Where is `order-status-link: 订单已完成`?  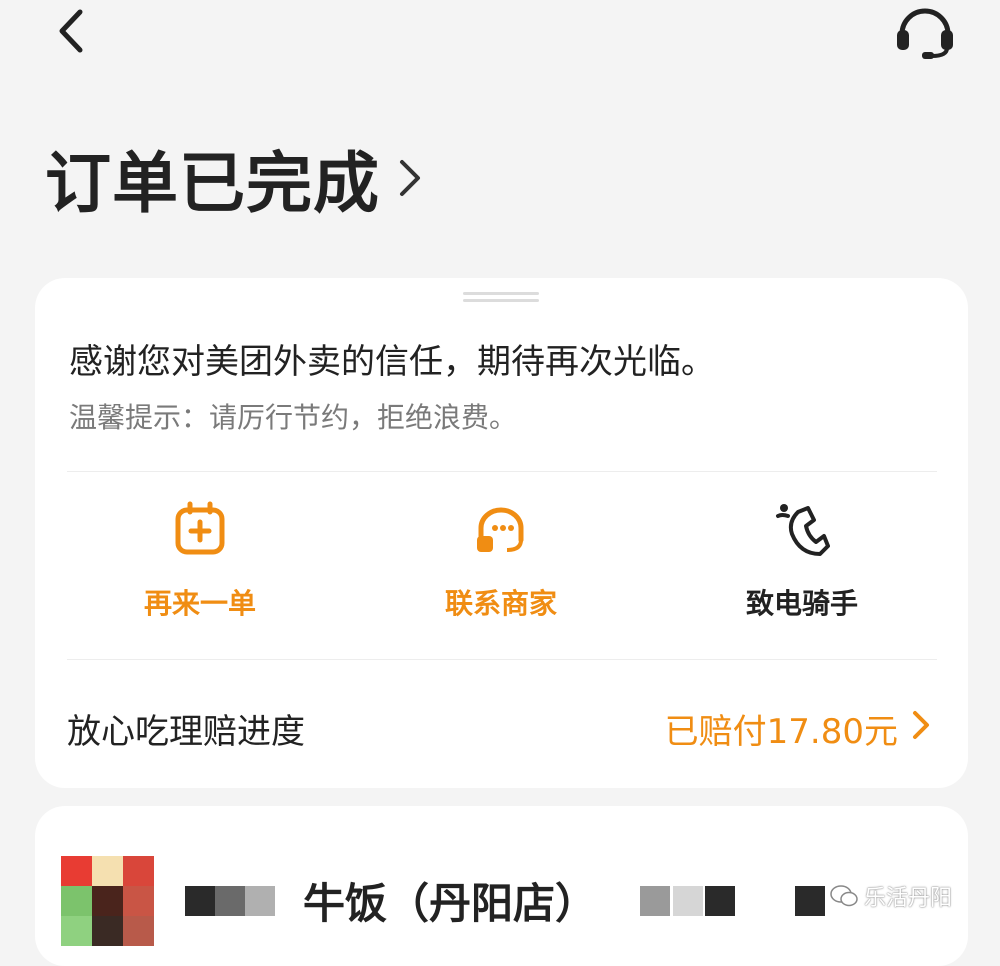
order-status-link: 订单已完成 is located at coordinates (234, 180).